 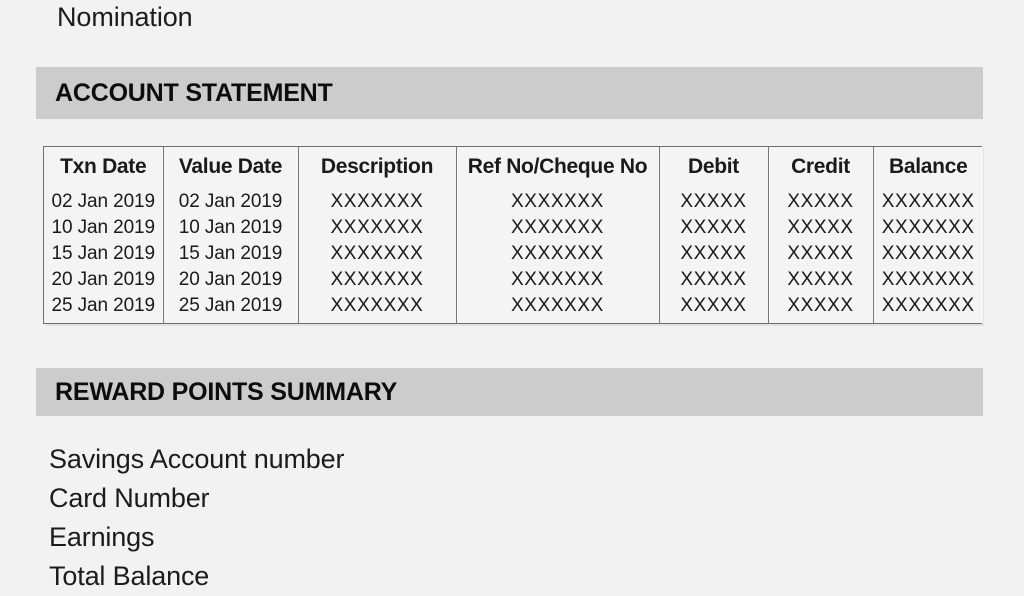 I want to click on reward-field-earnings: Earnings, so click(x=102, y=537).